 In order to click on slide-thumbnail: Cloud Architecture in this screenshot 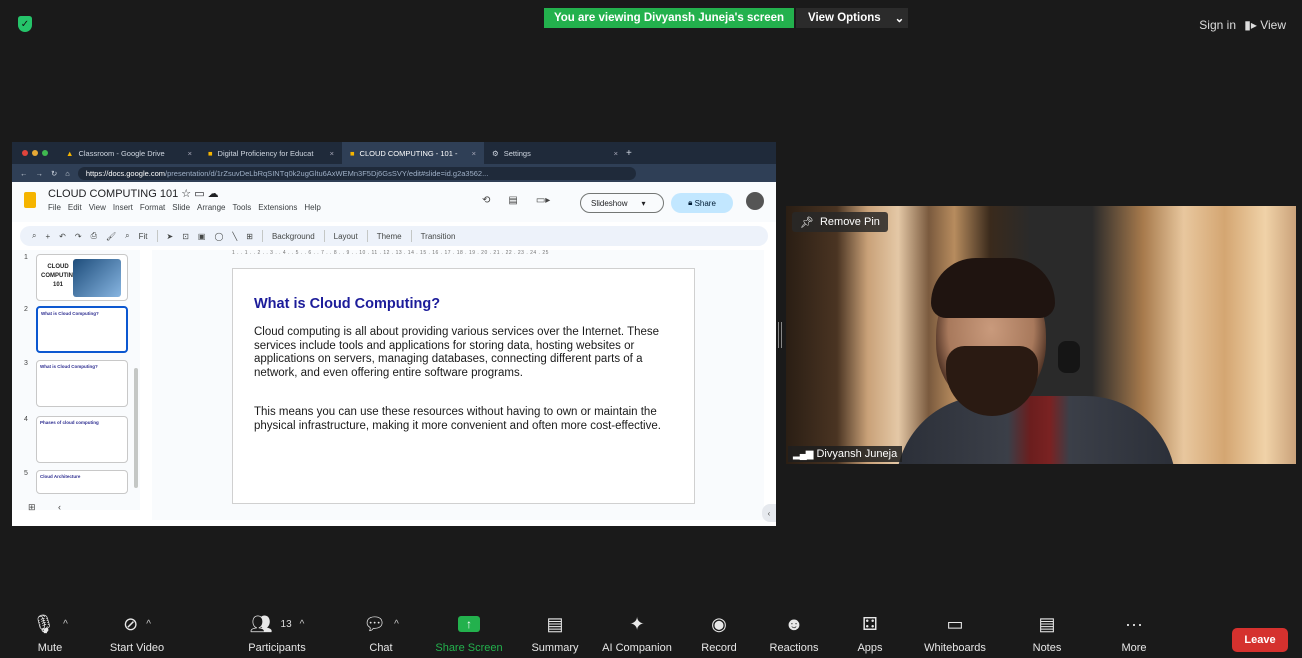, I will do `click(82, 482)`.